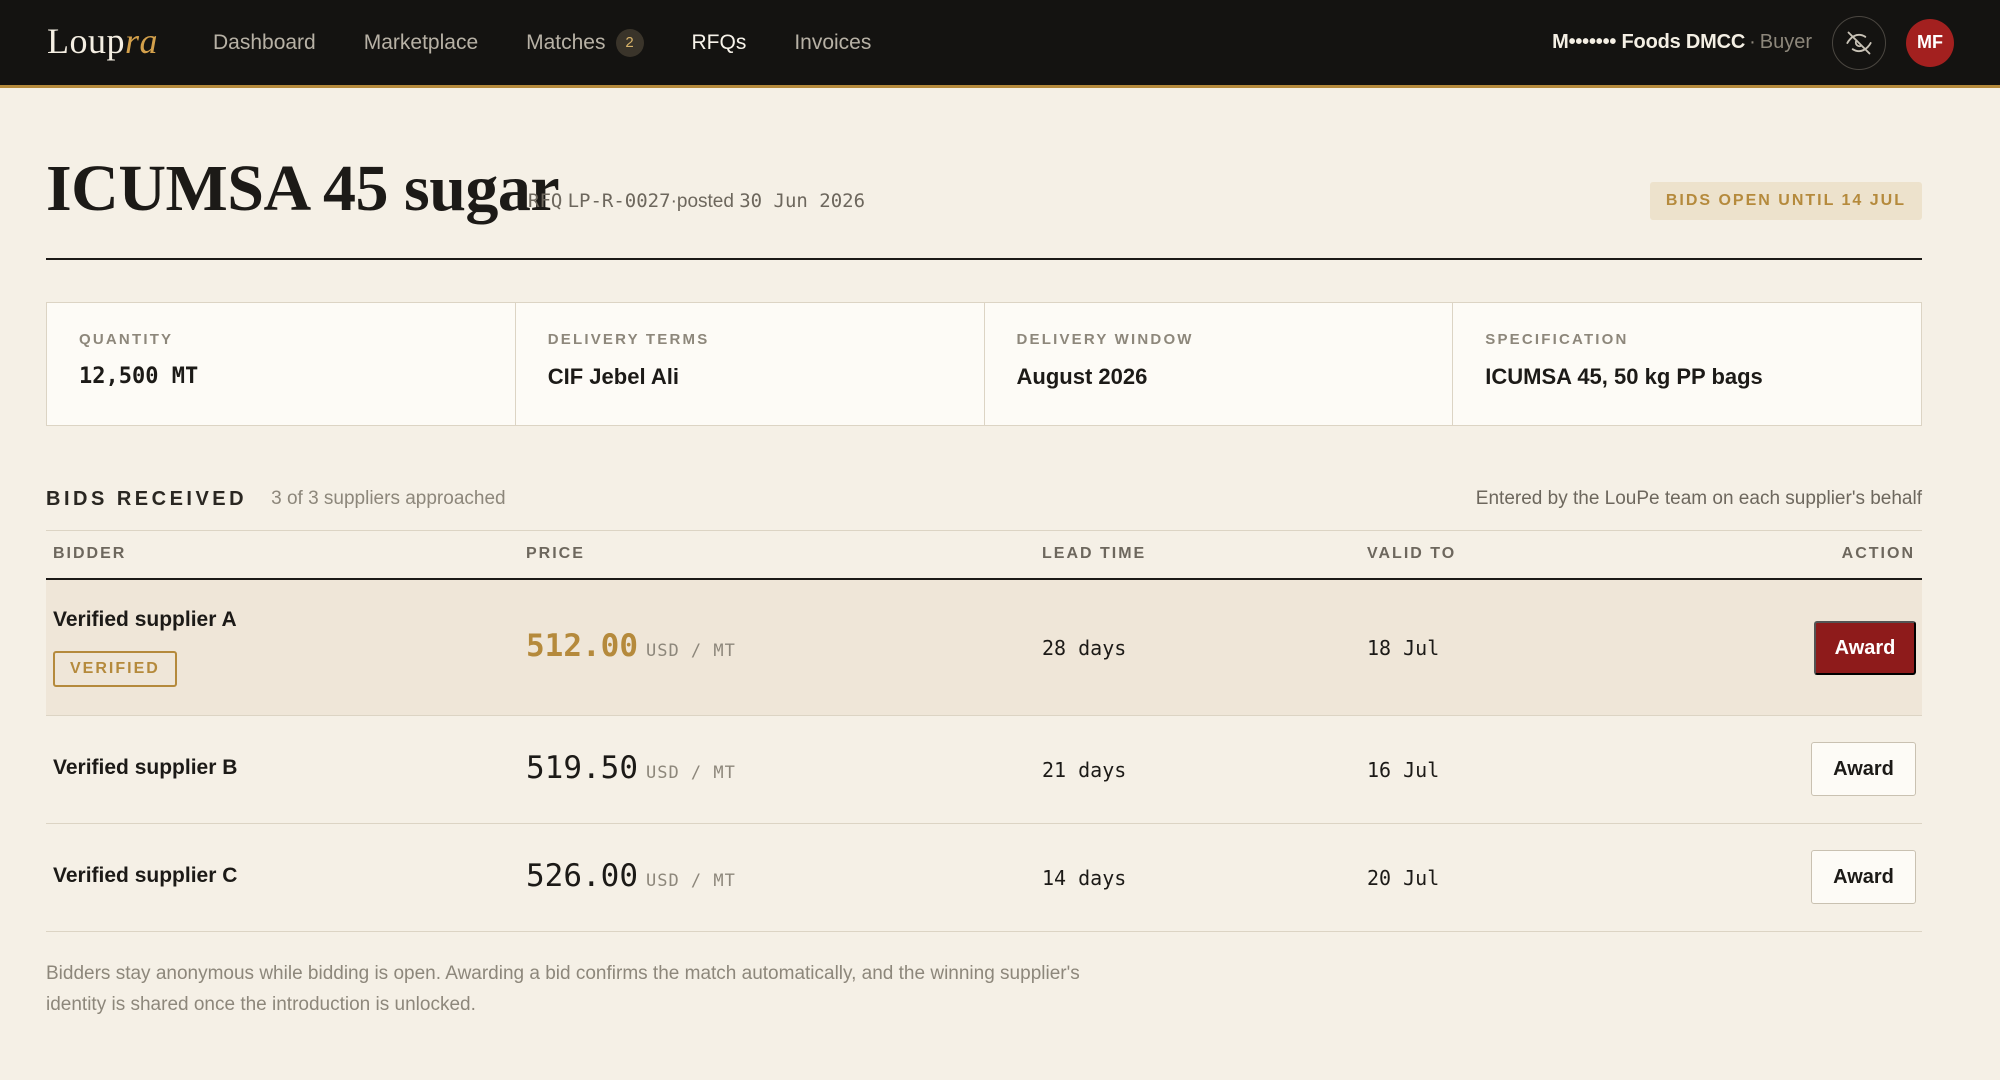 The height and width of the screenshot is (1080, 2000). I want to click on brand-logo: Loupra, so click(102, 41).